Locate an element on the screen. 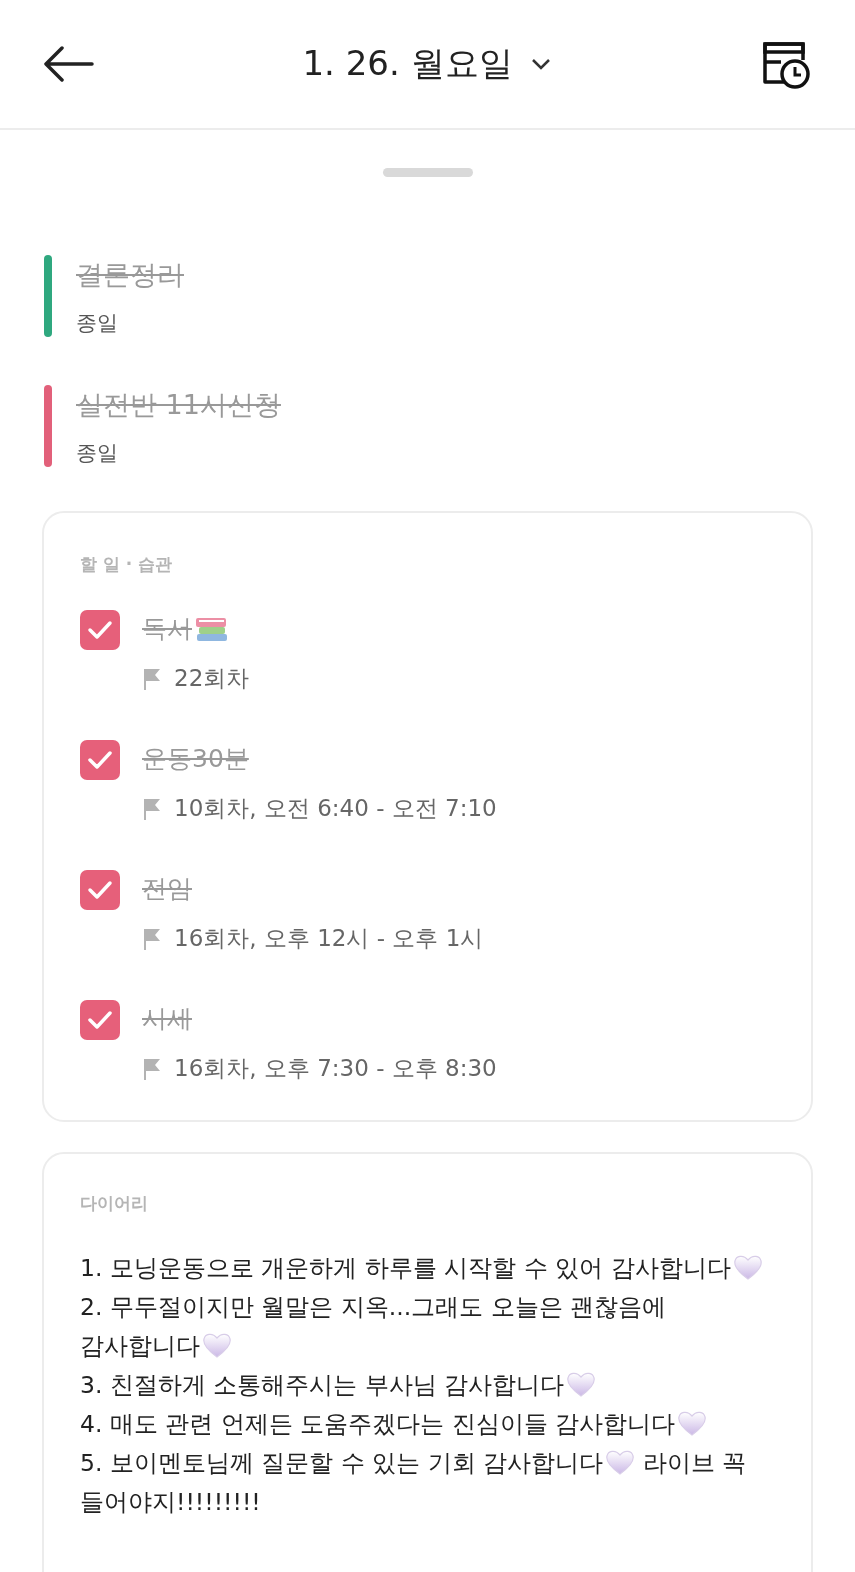 This screenshot has height=1572, width=855. diary-entry: 5. 보이멘토님께 질문할 수 있는 기회 감사합니다 라이브 꼭 들어야지!!!!!!!!! is located at coordinates (414, 1482).